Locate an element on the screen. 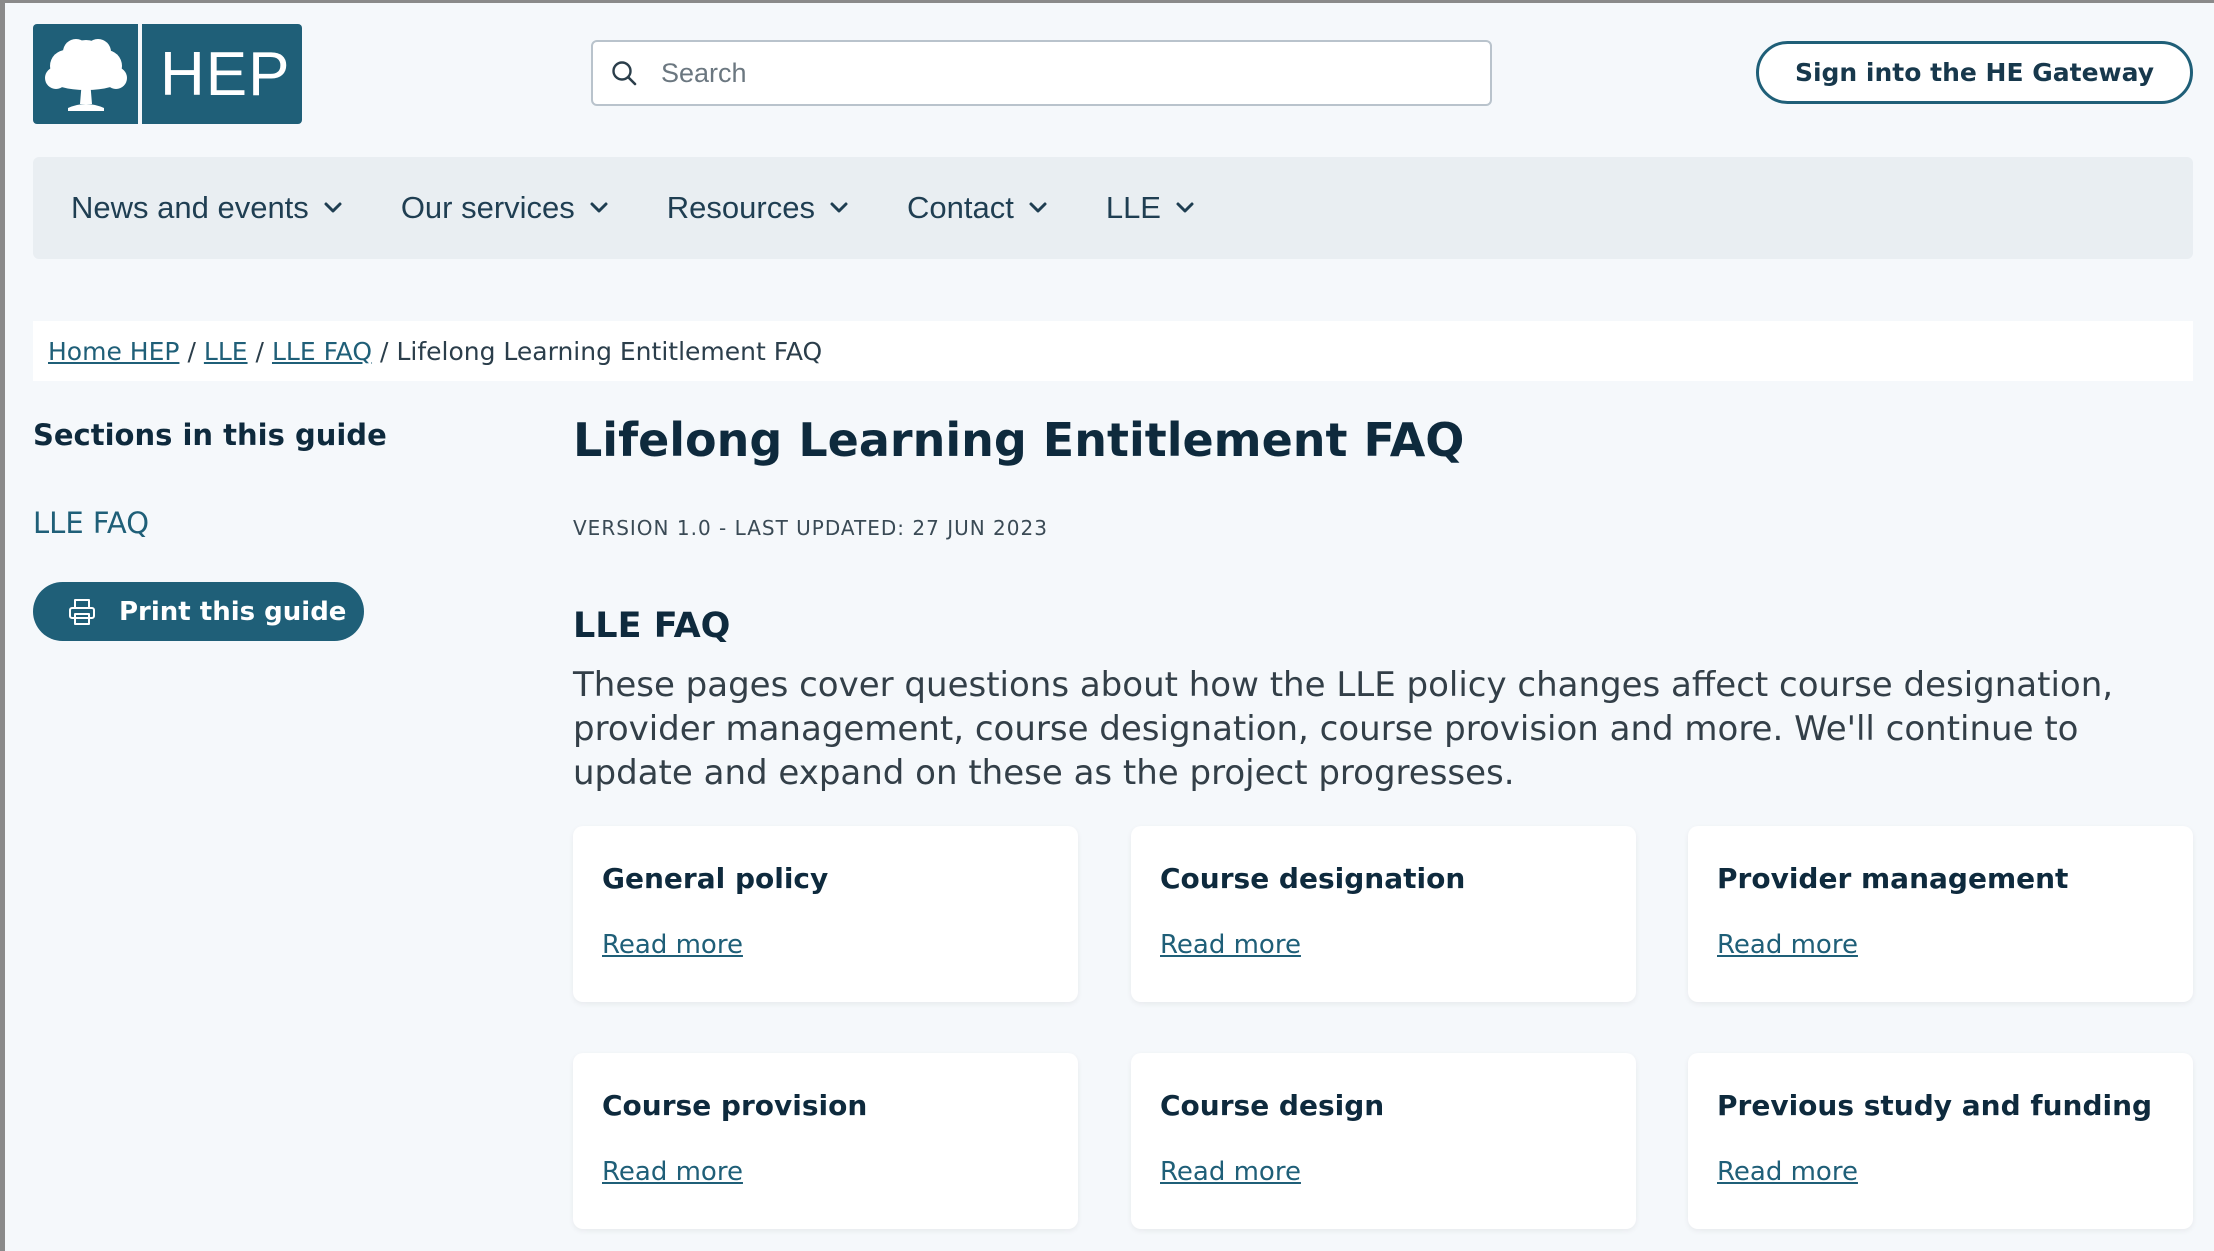  card-title: Provider management is located at coordinates (1893, 878).